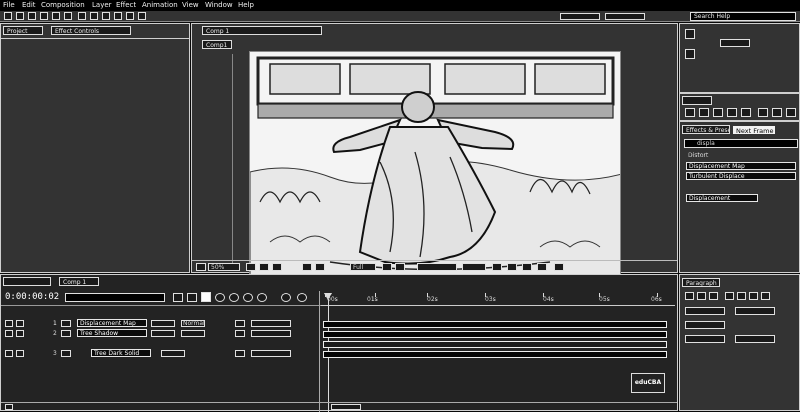  I want to click on layer2-name: Tree Shadow, so click(112, 333).